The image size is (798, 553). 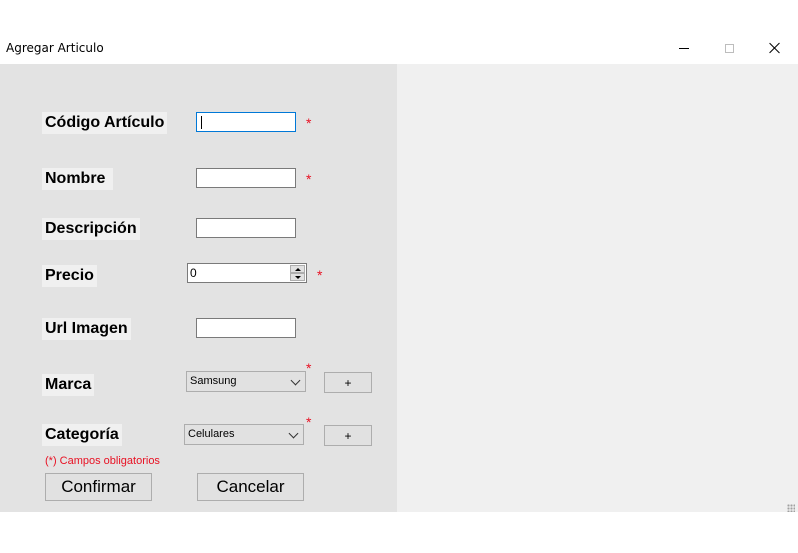 What do you see at coordinates (244, 434) in the screenshot?
I see `categoria-select: Celulares` at bounding box center [244, 434].